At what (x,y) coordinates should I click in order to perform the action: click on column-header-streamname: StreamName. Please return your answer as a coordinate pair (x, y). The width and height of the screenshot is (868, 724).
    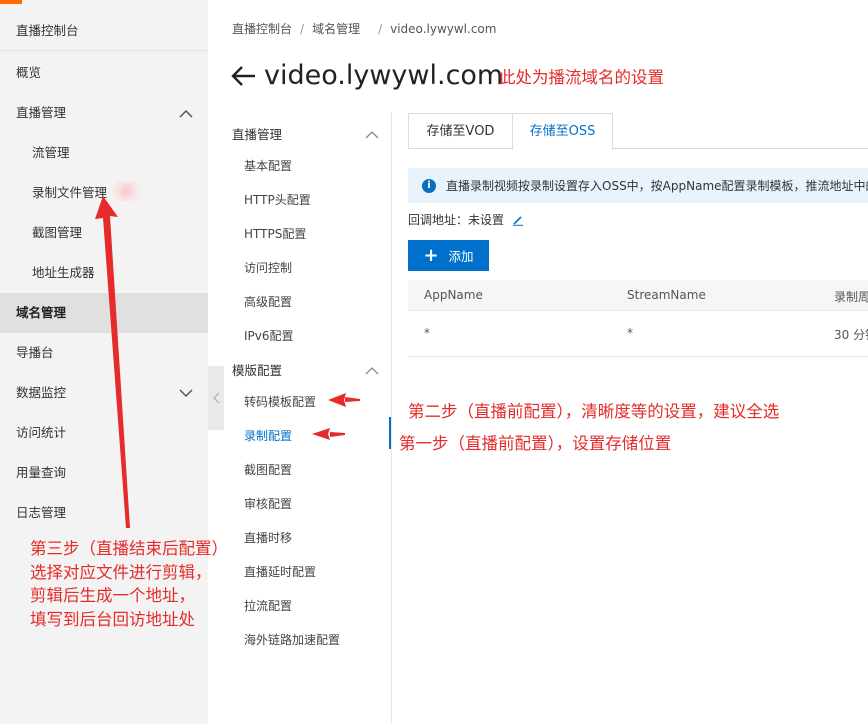
    Looking at the image, I should click on (666, 295).